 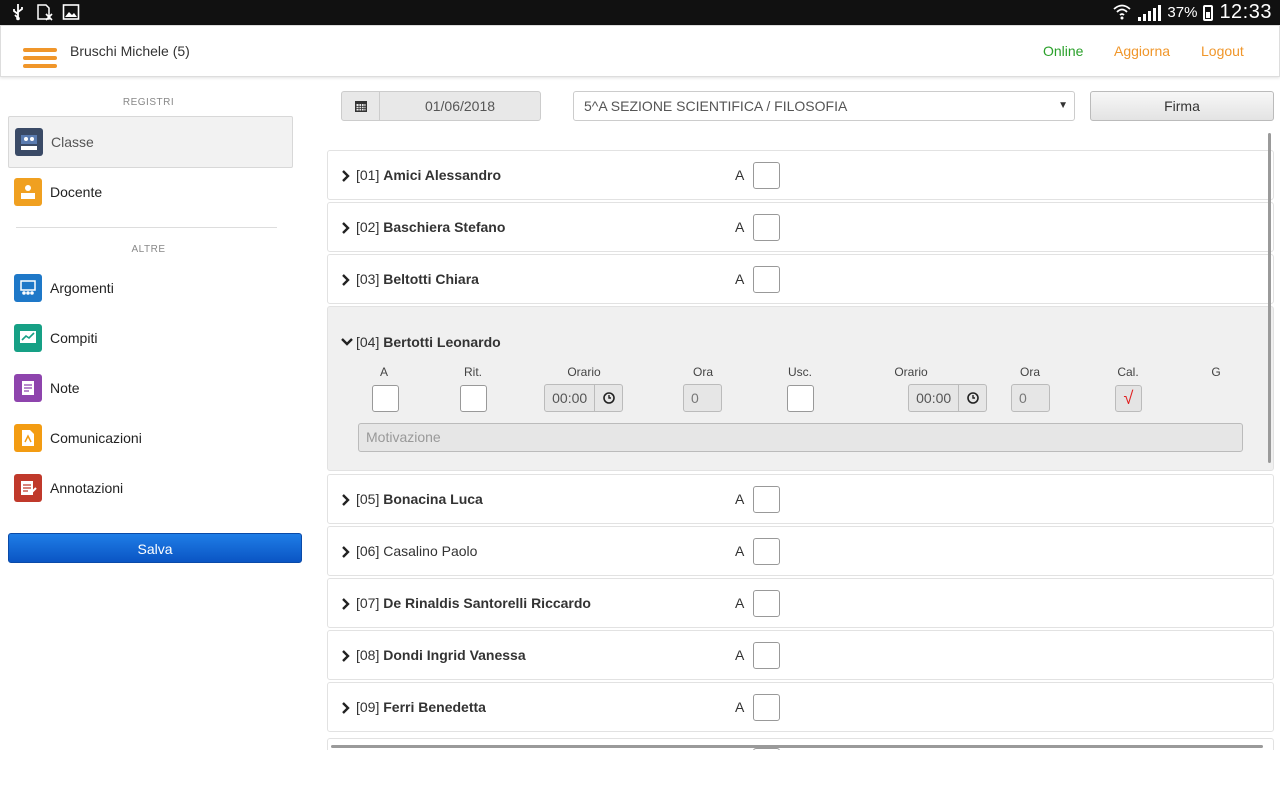 I want to click on battery-percent: 37%, so click(x=1182, y=12).